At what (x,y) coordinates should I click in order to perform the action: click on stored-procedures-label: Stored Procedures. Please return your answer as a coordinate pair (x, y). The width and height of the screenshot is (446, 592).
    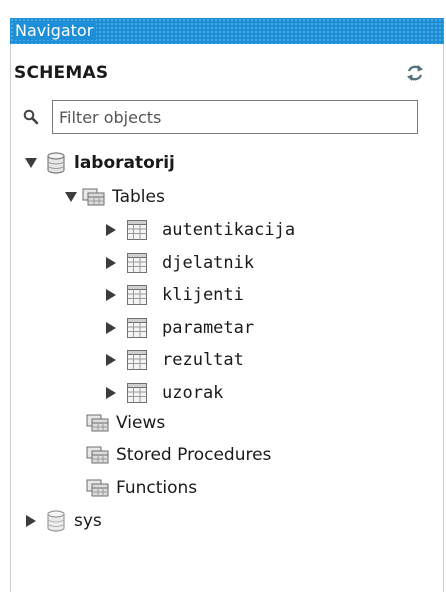
    Looking at the image, I should click on (194, 455).